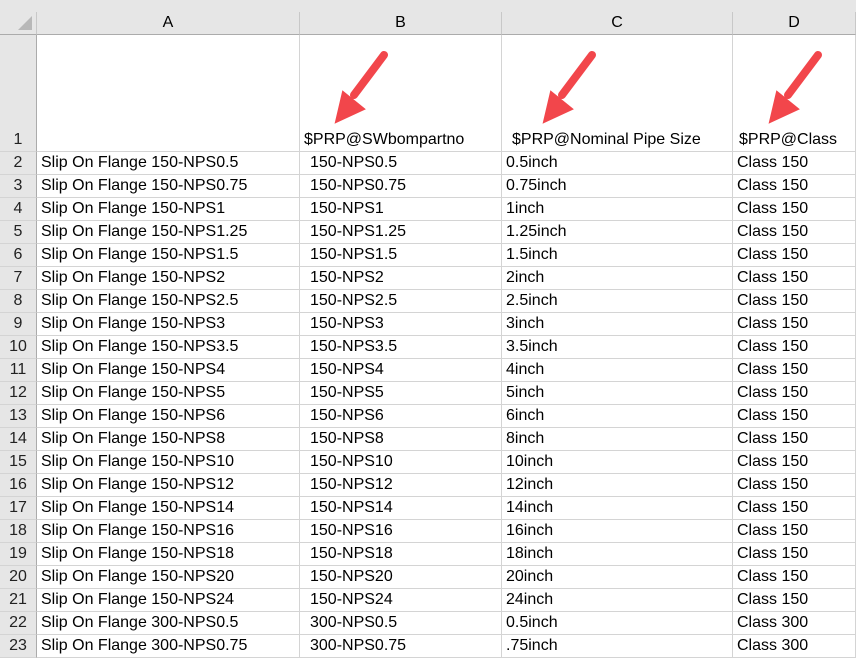 Image resolution: width=856 pixels, height=658 pixels. I want to click on cell: Slip On Flange 300-NPS0.75, so click(168, 646).